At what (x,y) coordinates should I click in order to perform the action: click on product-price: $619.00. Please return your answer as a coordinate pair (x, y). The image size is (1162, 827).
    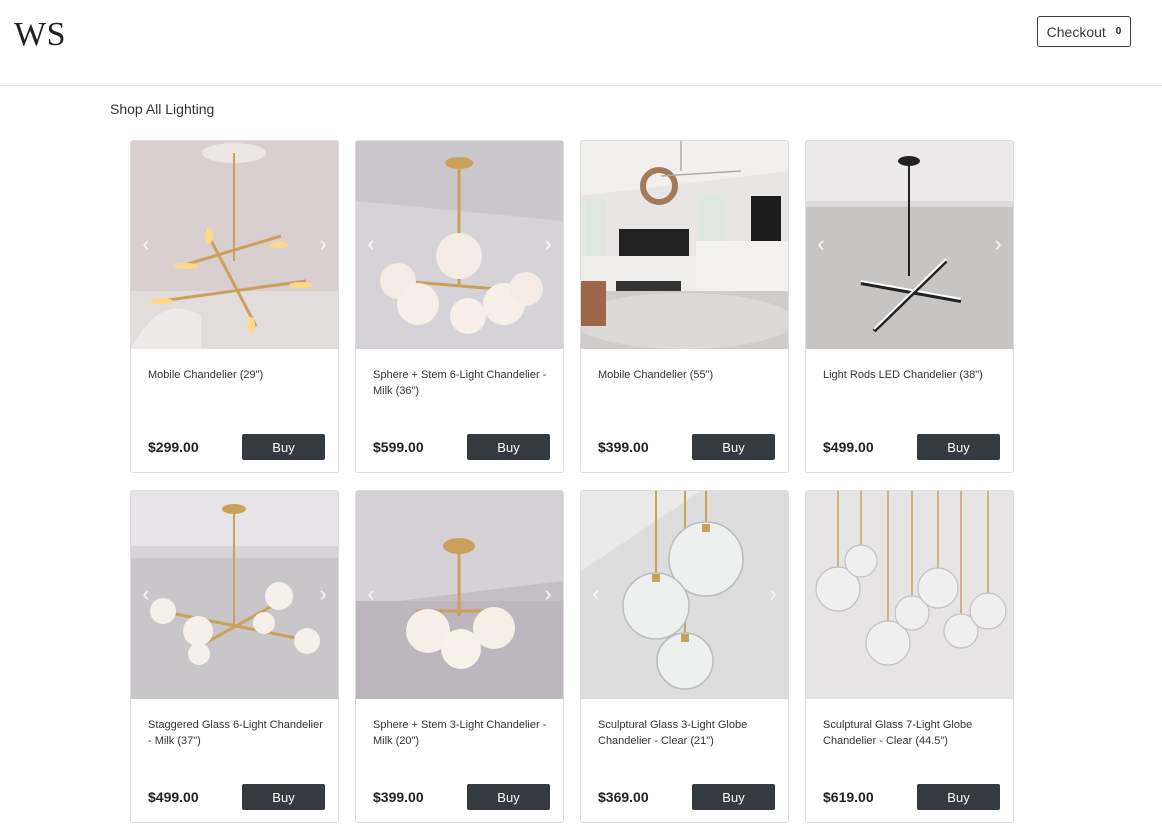
    Looking at the image, I should click on (848, 797).